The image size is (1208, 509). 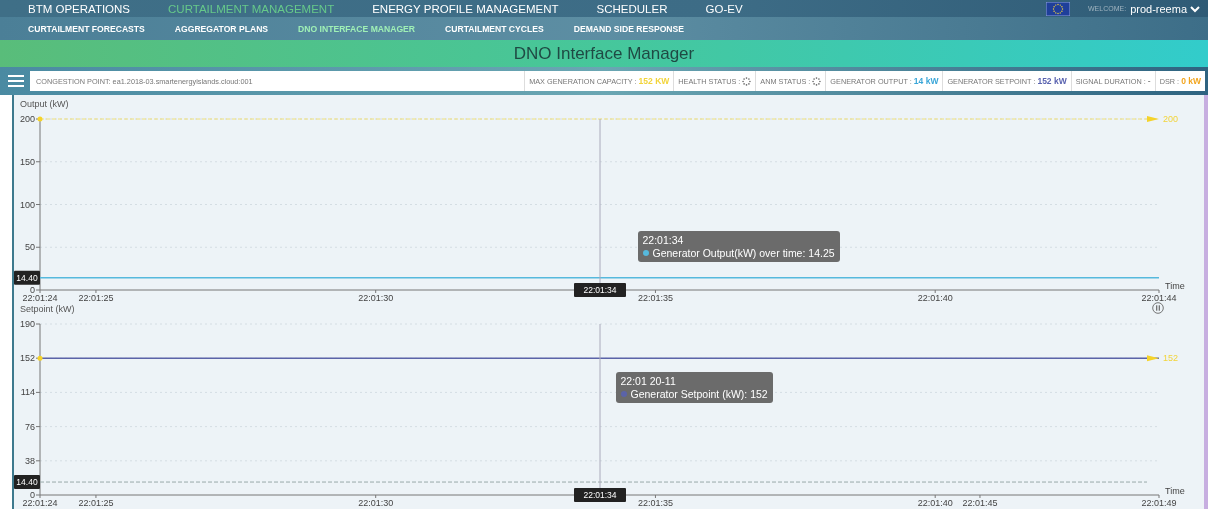 I want to click on tooltip-text: Generator Setpoint (kW): 152, so click(x=699, y=394).